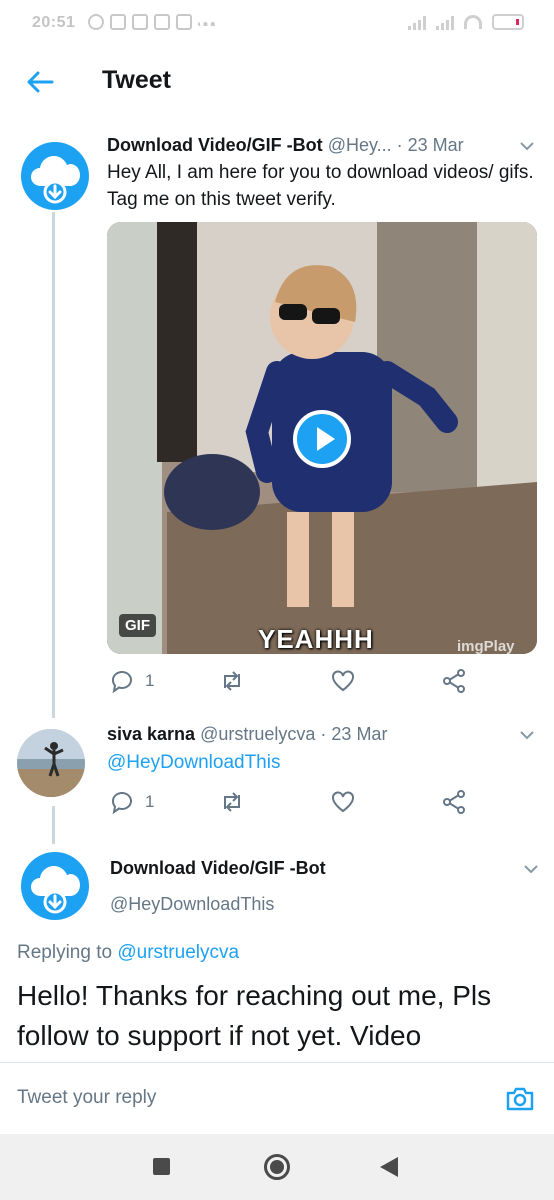 The image size is (554, 1200). I want to click on navigation-bar, so click(277, 1167).